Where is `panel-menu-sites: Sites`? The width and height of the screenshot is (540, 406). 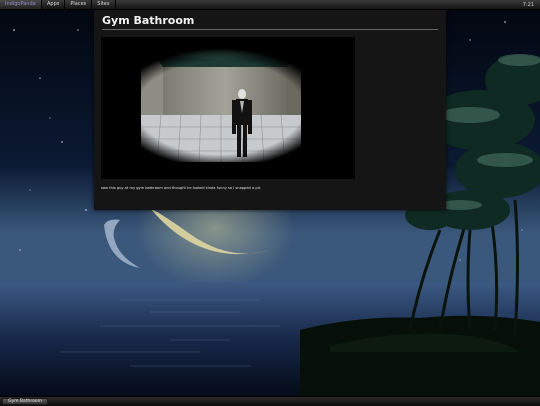 panel-menu-sites: Sites is located at coordinates (104, 4).